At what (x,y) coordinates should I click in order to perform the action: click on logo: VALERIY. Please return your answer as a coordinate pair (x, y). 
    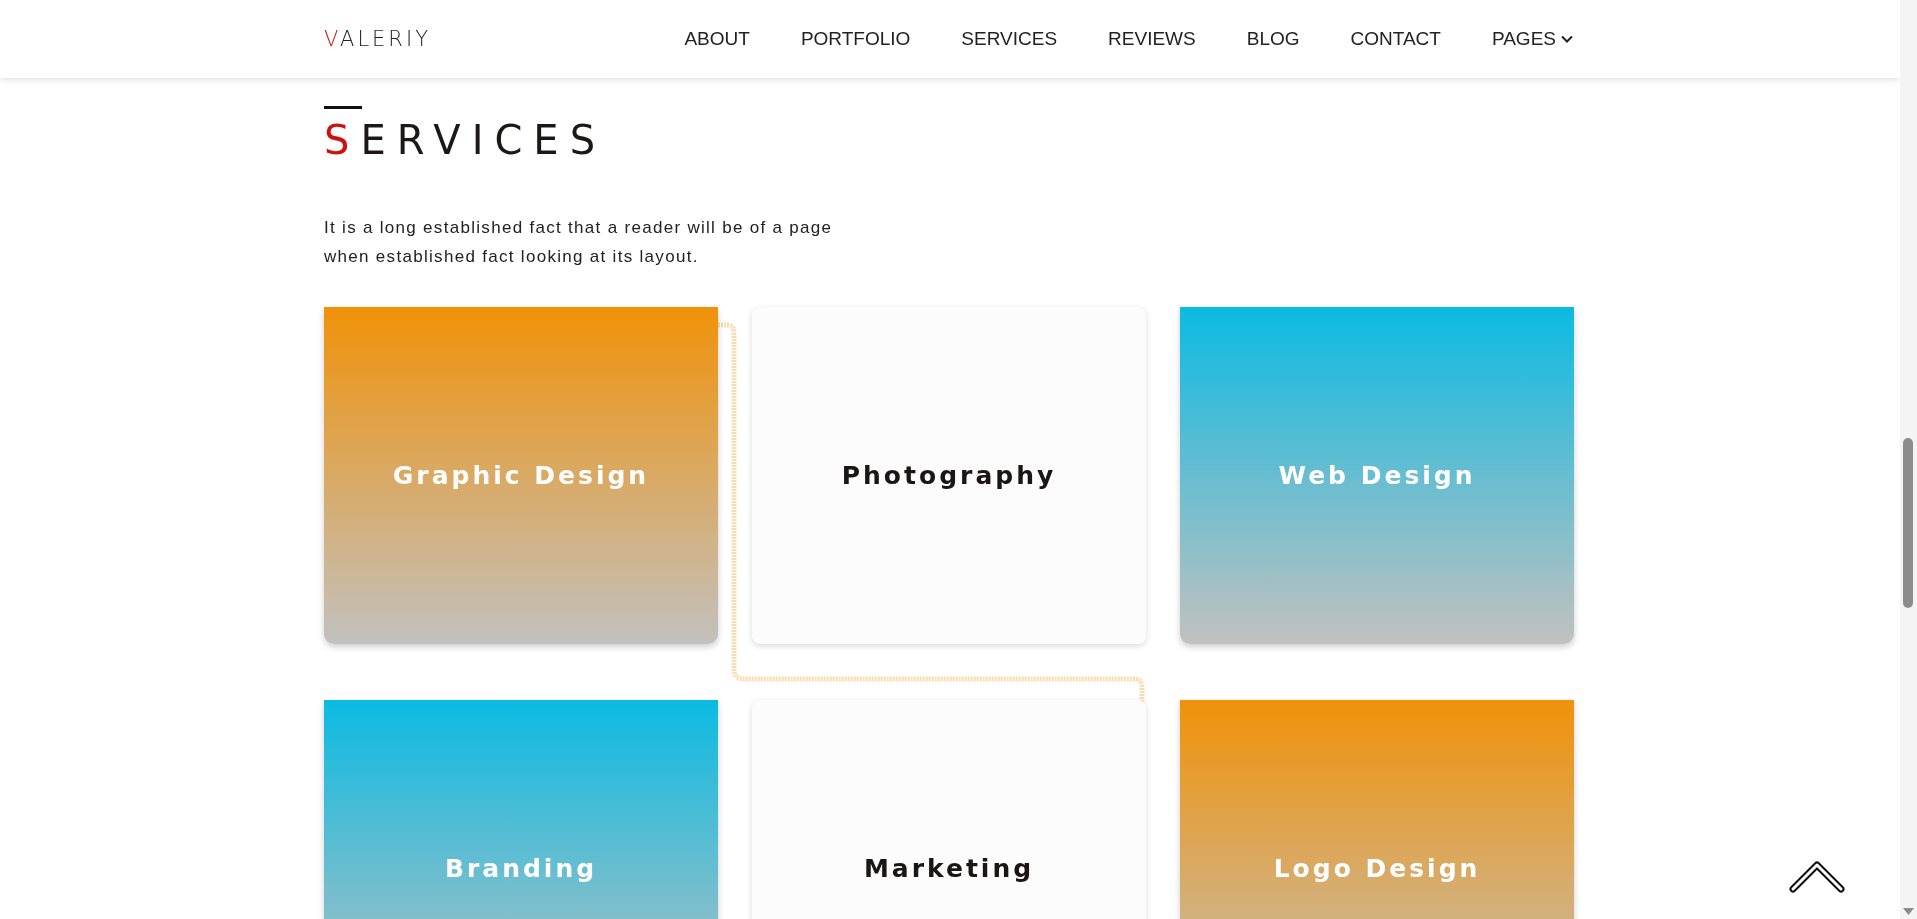
    Looking at the image, I should click on (377, 39).